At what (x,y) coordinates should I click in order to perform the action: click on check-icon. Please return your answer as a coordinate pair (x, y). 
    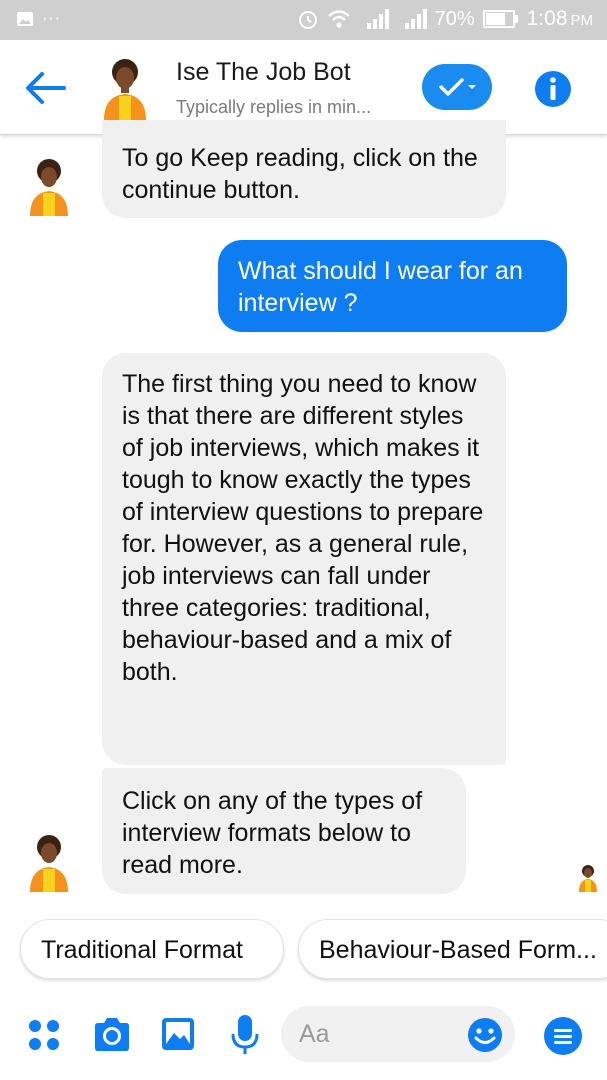
    Looking at the image, I should click on (457, 87).